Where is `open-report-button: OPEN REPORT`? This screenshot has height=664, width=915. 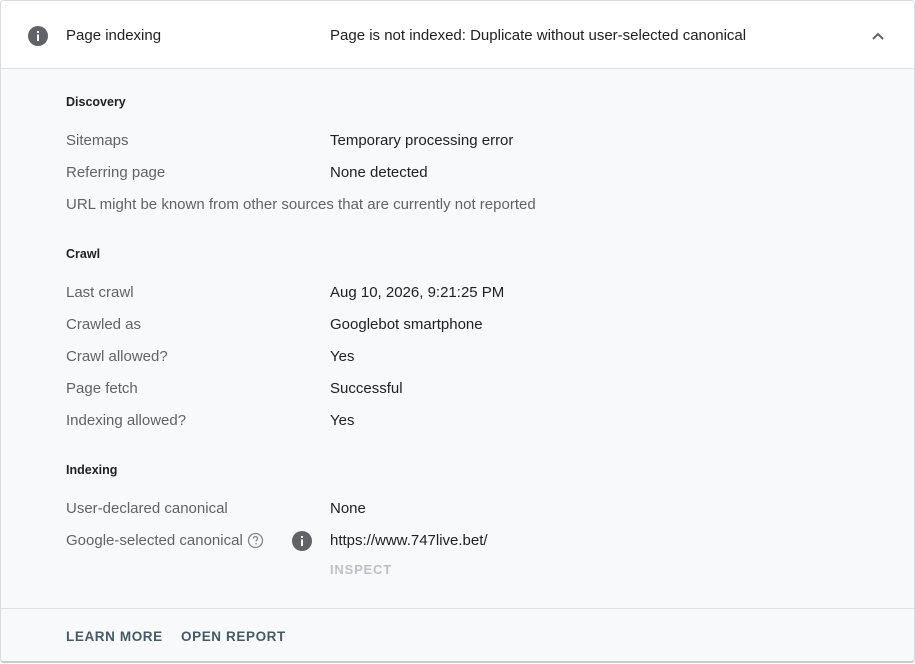 open-report-button: OPEN REPORT is located at coordinates (233, 636).